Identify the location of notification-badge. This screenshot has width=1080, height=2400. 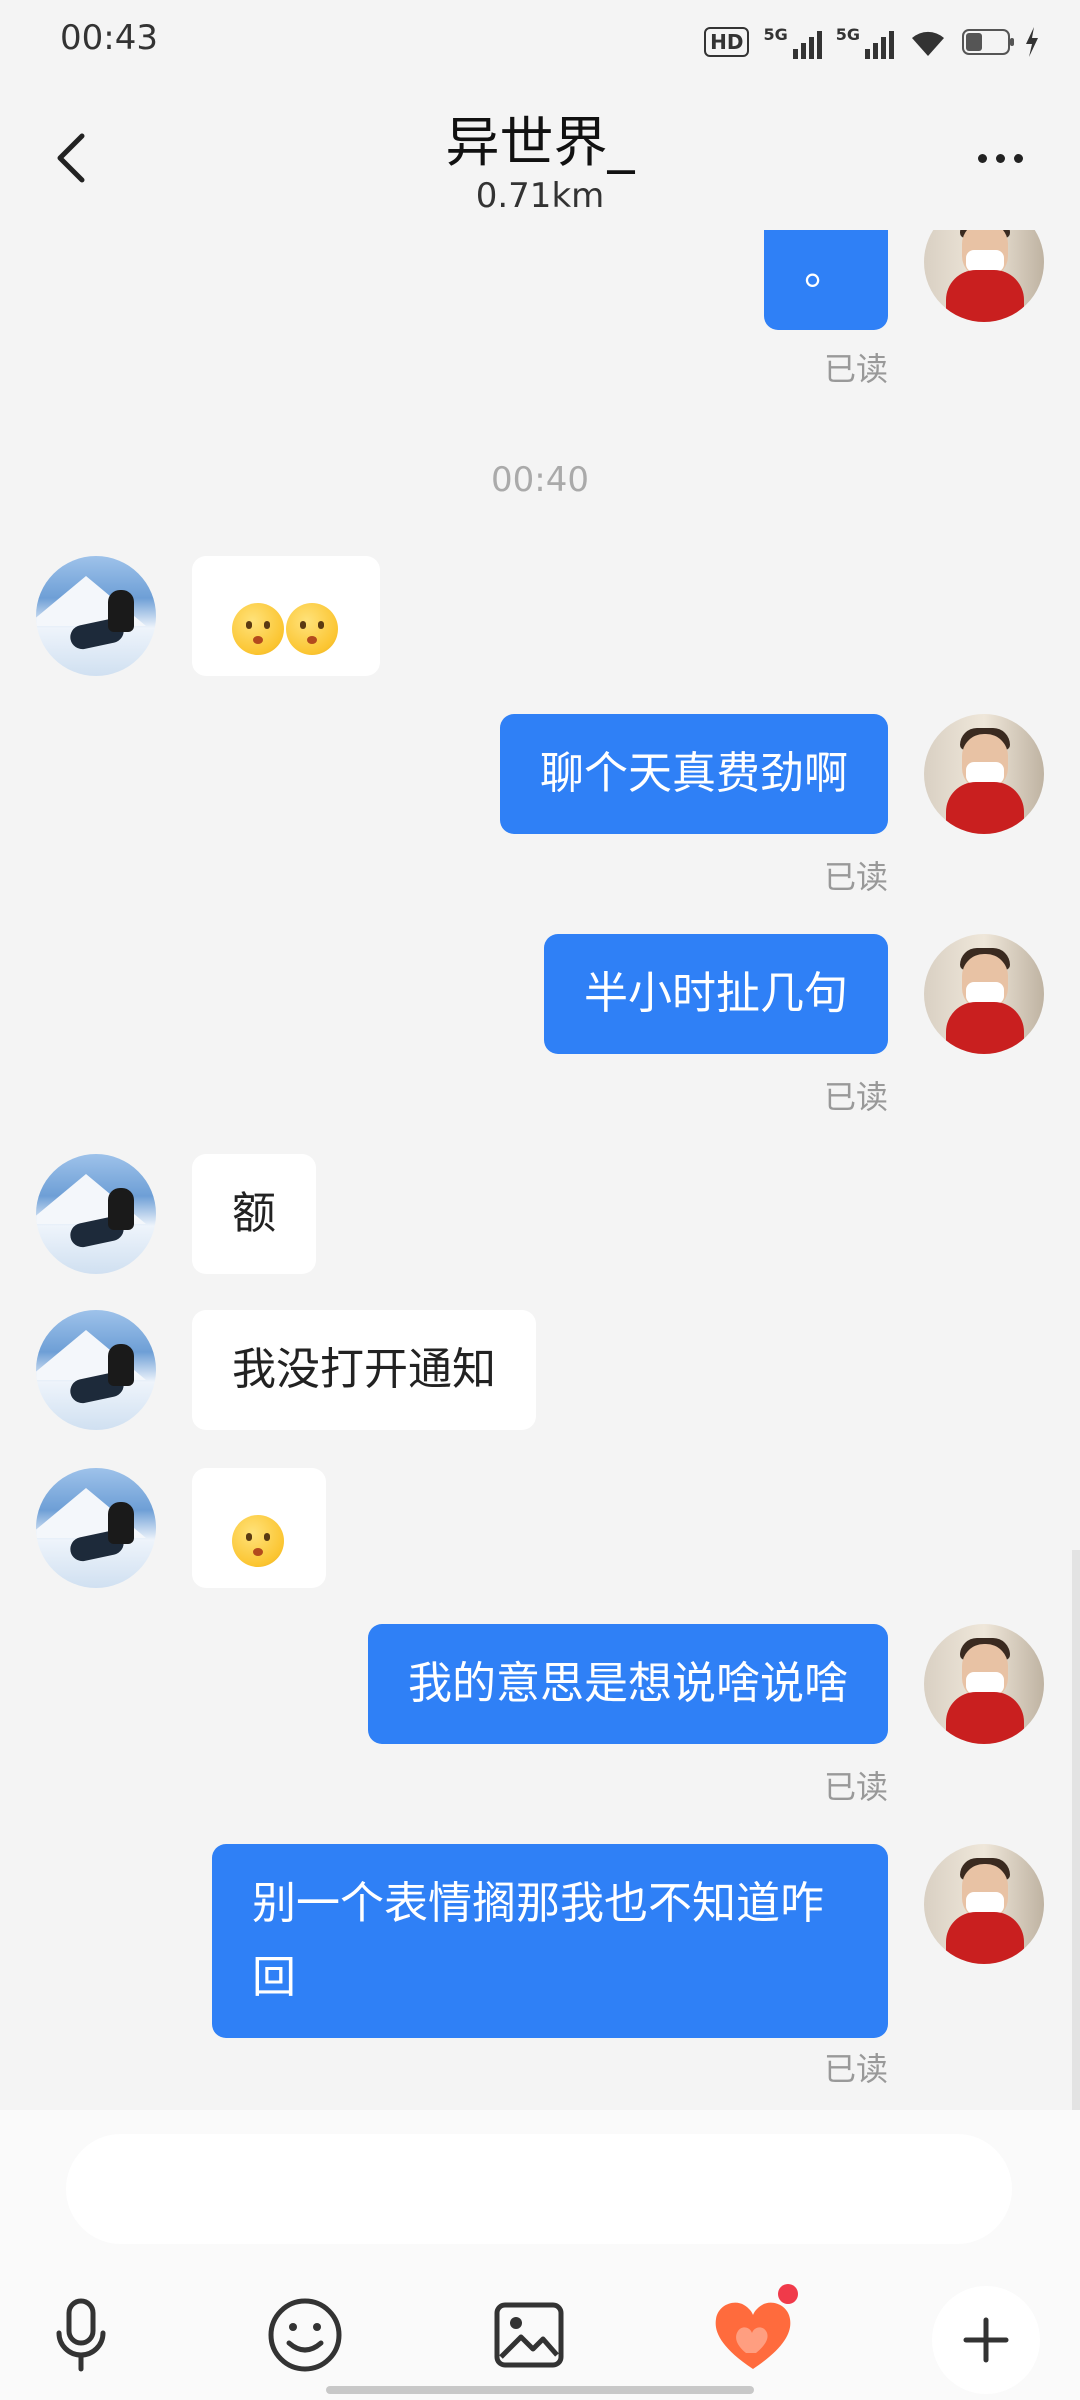
(788, 2294).